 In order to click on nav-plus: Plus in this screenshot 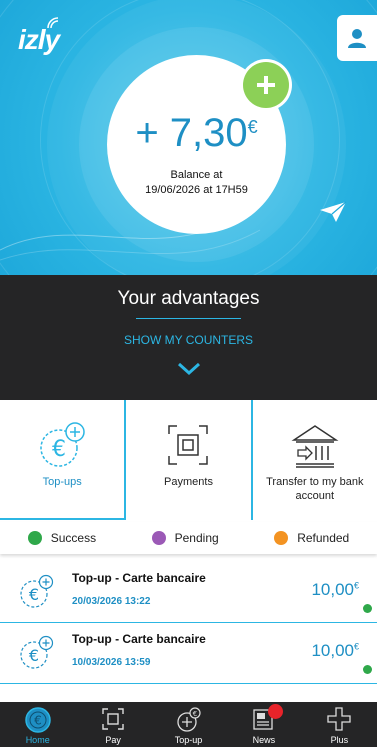, I will do `click(339, 724)`.